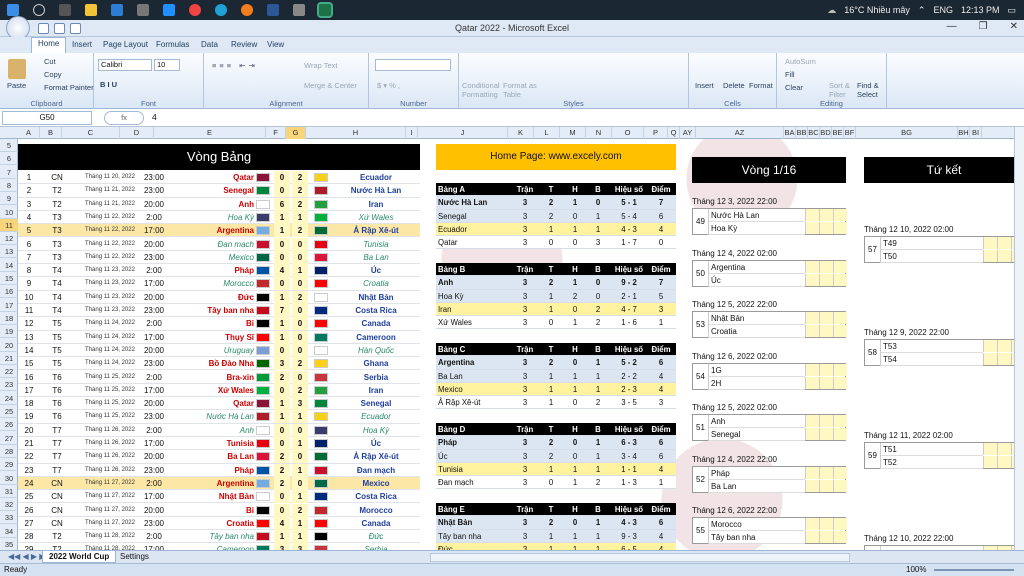 Image resolution: width=1024 pixels, height=576 pixels. Describe the element at coordinates (9, 199) in the screenshot. I see `row-header: 9` at that location.